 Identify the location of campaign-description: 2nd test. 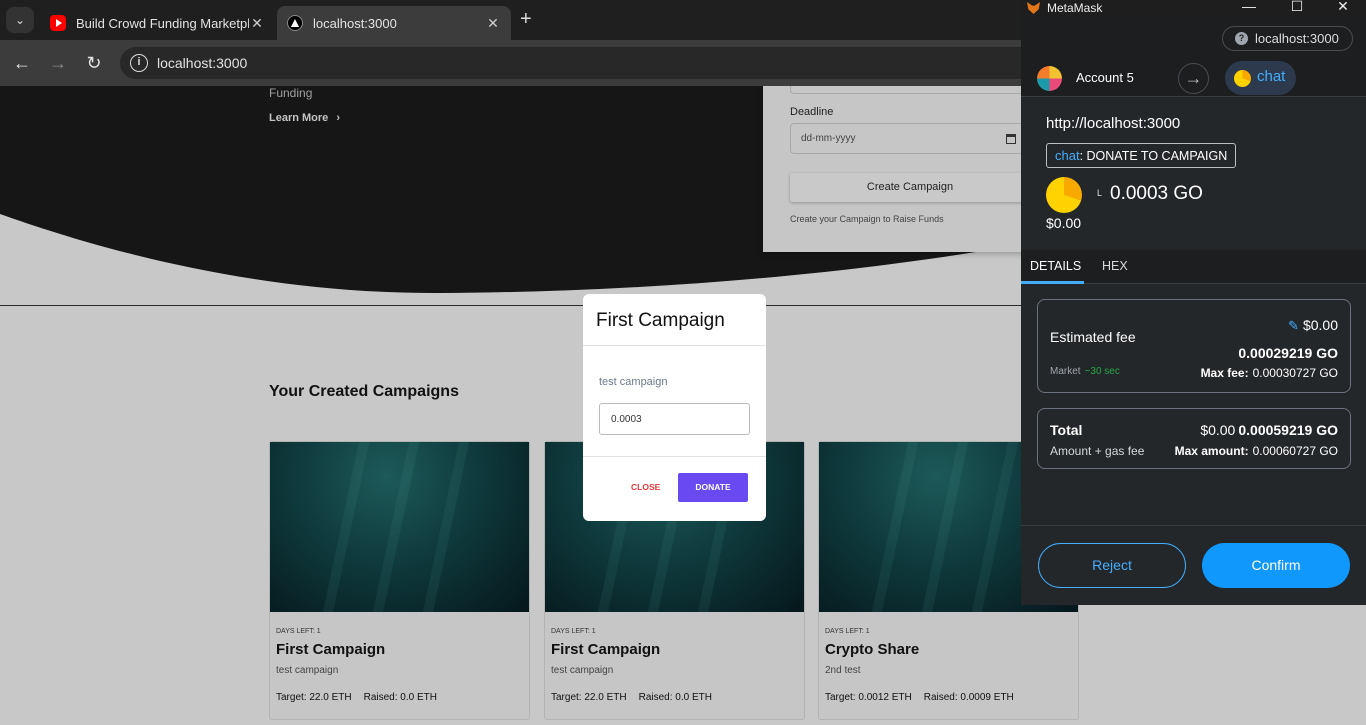
(843, 670).